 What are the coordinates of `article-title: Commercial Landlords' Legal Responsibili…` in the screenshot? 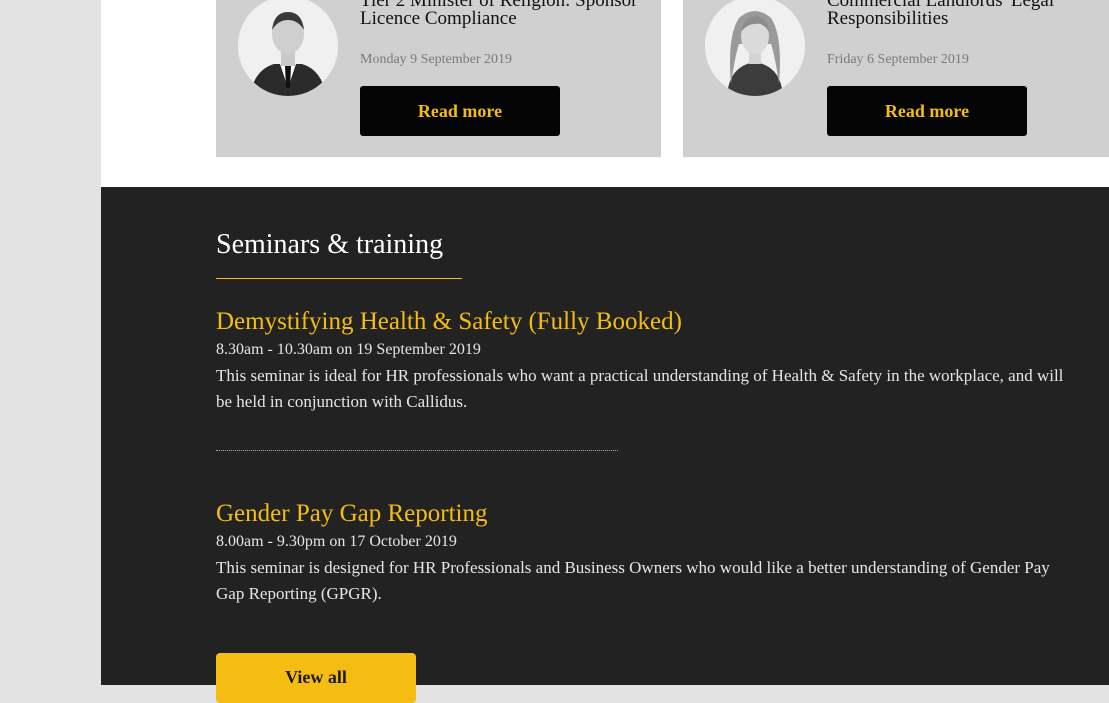 It's located at (968, 14).